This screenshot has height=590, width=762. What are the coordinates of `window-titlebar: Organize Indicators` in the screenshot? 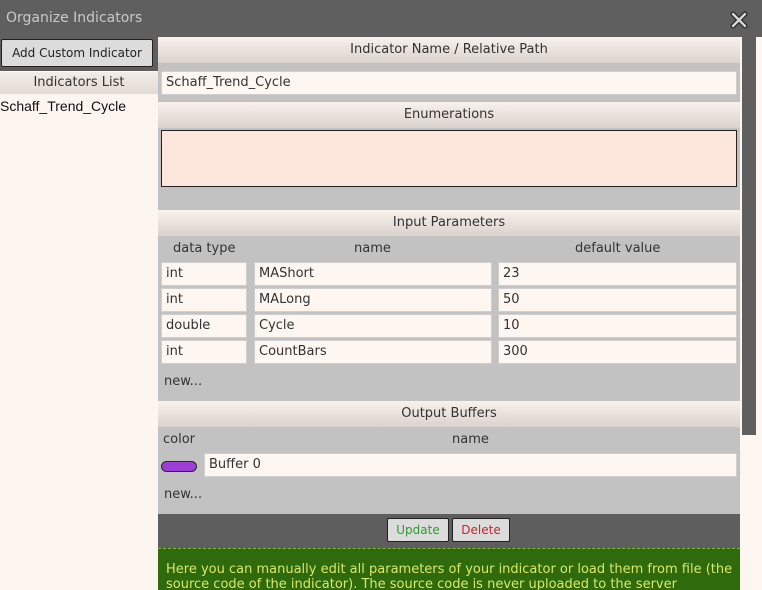 It's located at (381, 18).